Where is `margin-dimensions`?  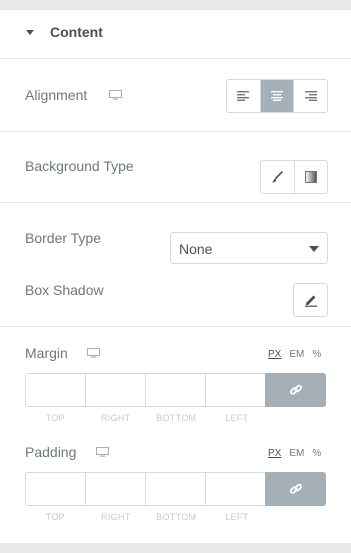 margin-dimensions is located at coordinates (176, 390).